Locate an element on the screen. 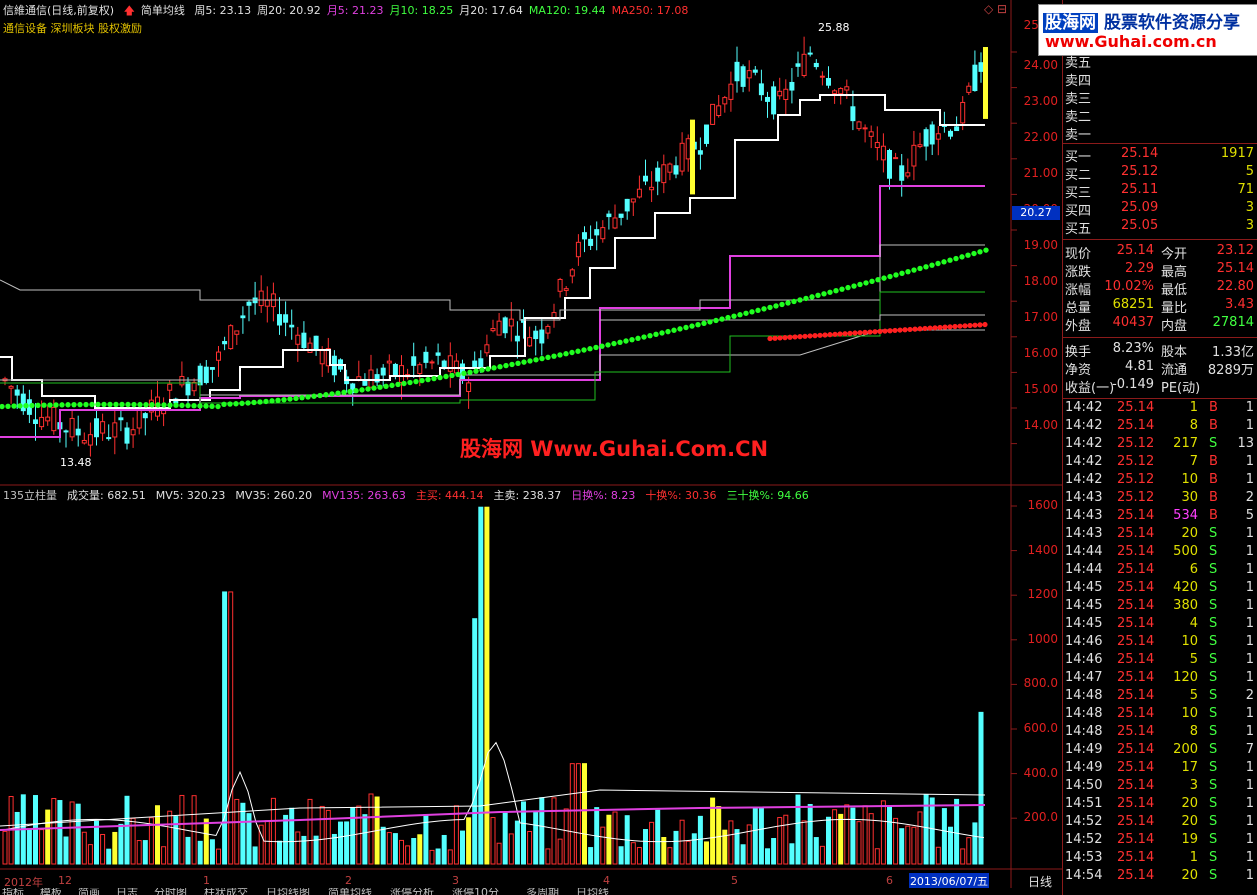 Image resolution: width=1257 pixels, height=895 pixels. volume-tick-label: 1400 is located at coordinates (1042, 549).